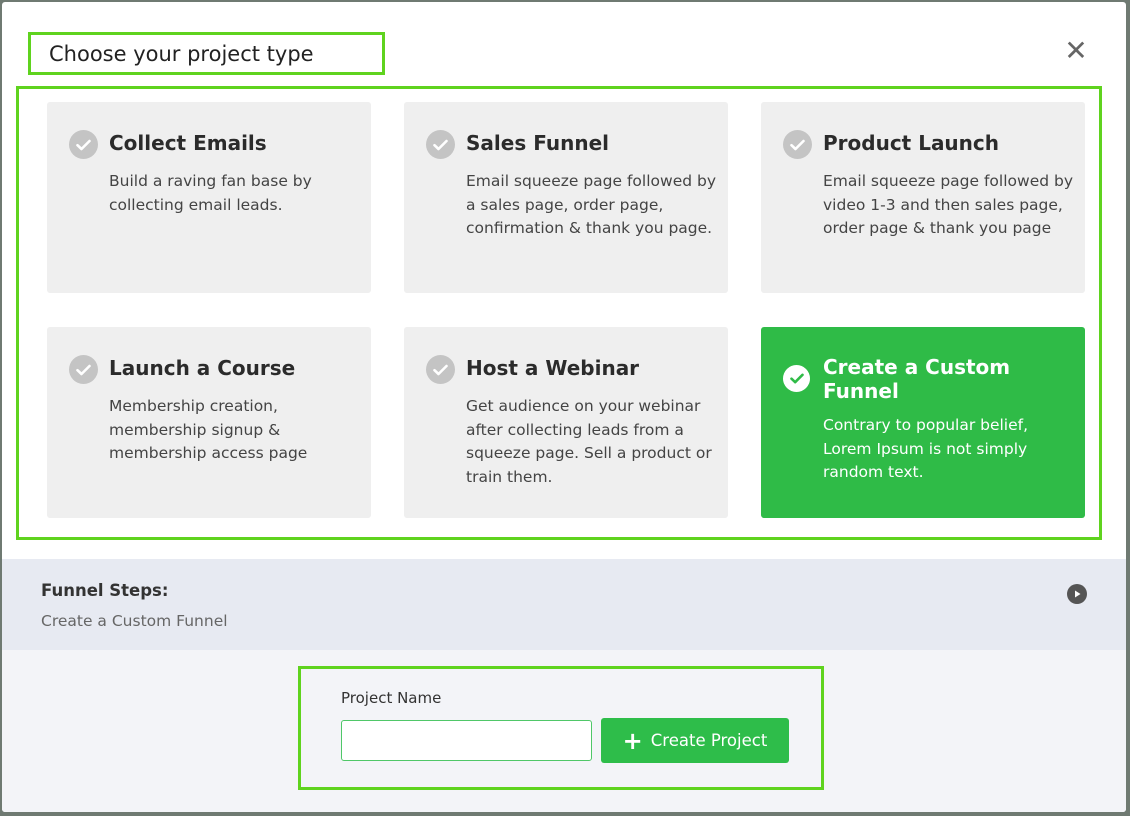 The width and height of the screenshot is (1130, 816). I want to click on card-title: Product Launch, so click(911, 143).